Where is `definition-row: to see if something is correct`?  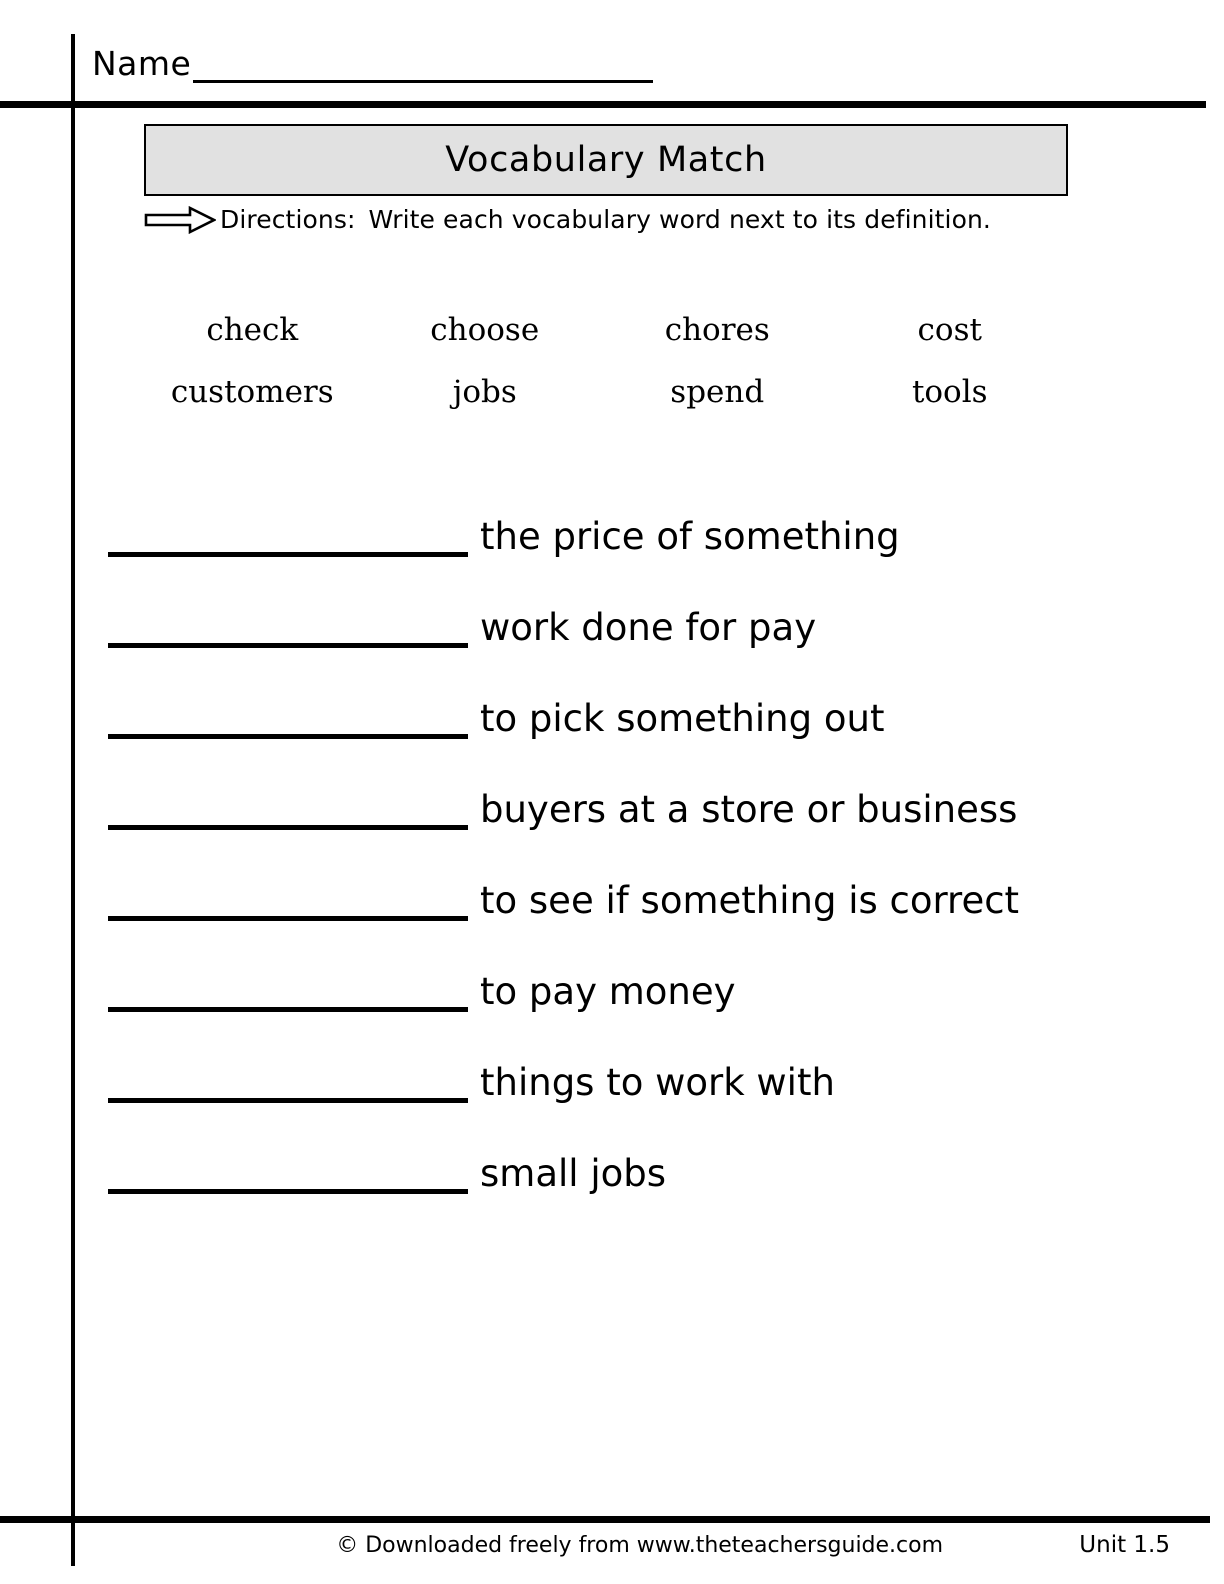 definition-row: to see if something is correct is located at coordinates (623, 901).